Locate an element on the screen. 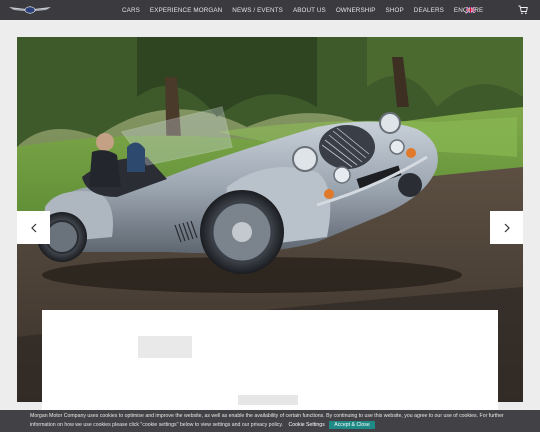  slider-prev-button is located at coordinates (33, 227).